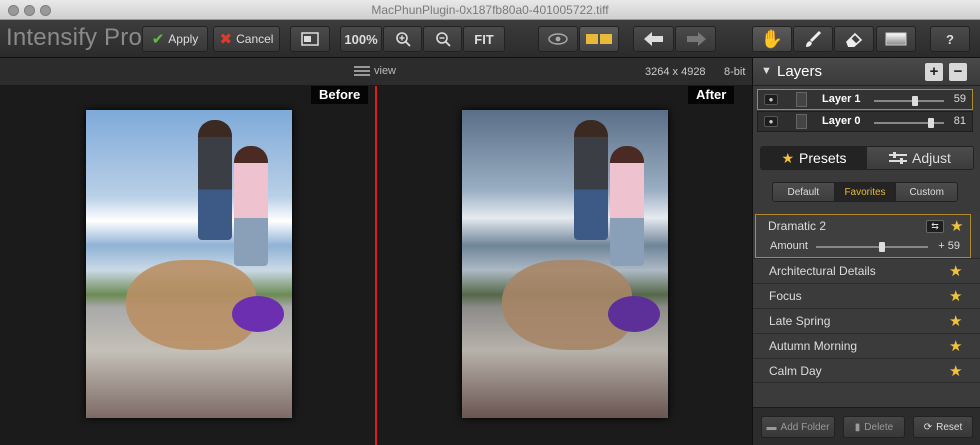  I want to click on preset-name: Calm Day, so click(795, 371).